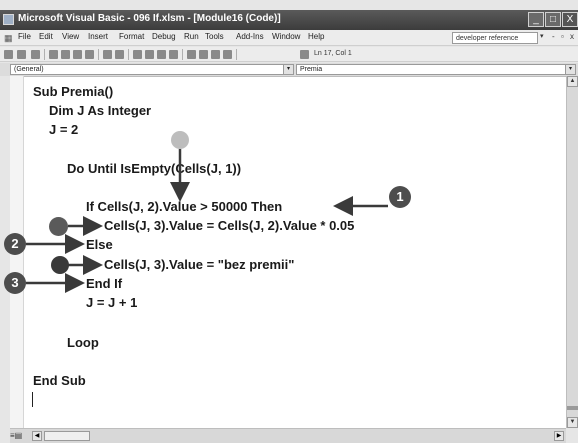 The height and width of the screenshot is (443, 578). Describe the element at coordinates (15, 283) in the screenshot. I see `callout-badge-3: 3` at that location.